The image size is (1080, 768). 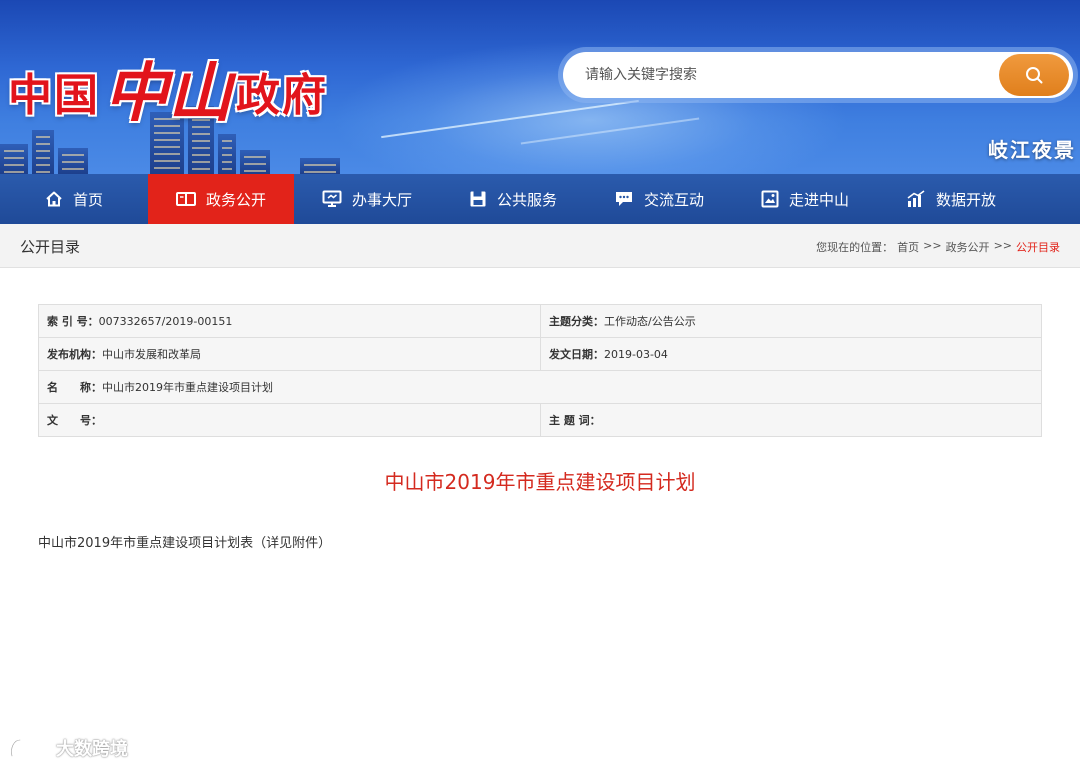 I want to click on nav-item-label: 数据开放, so click(x=965, y=199).